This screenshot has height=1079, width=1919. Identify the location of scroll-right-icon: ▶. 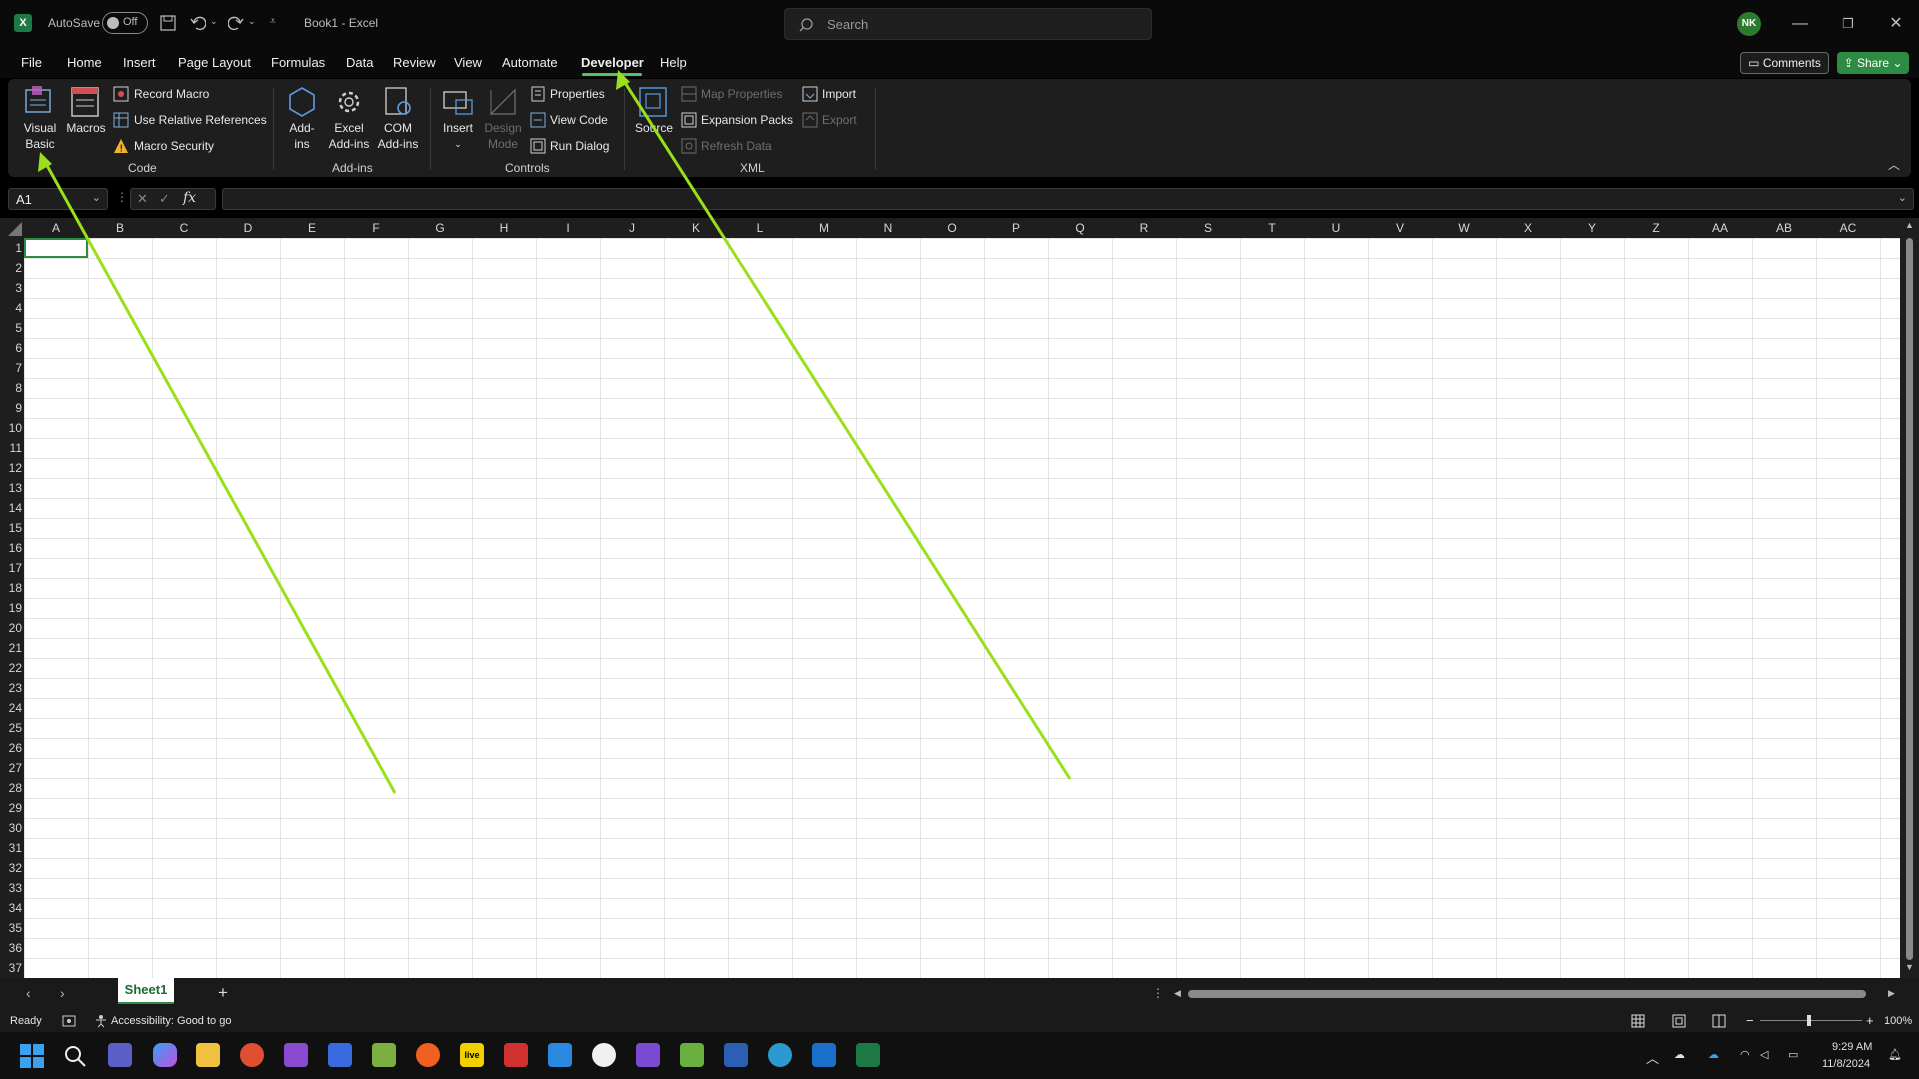
(1891, 993).